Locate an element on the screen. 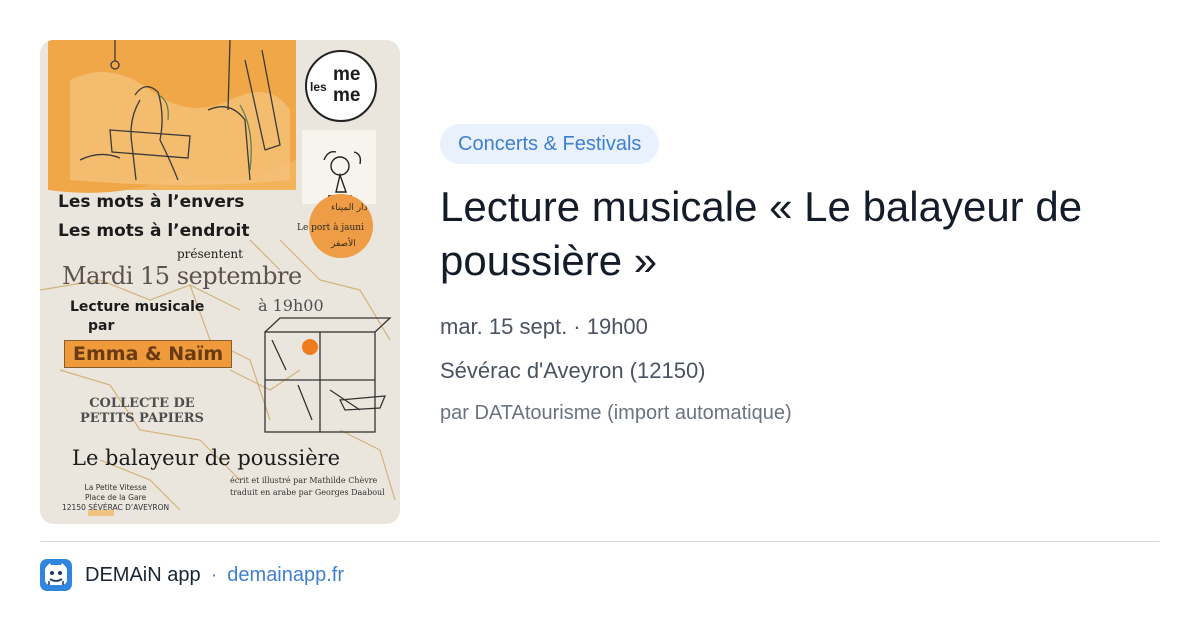 The image size is (1200, 630). demain-app-icon is located at coordinates (56, 575).